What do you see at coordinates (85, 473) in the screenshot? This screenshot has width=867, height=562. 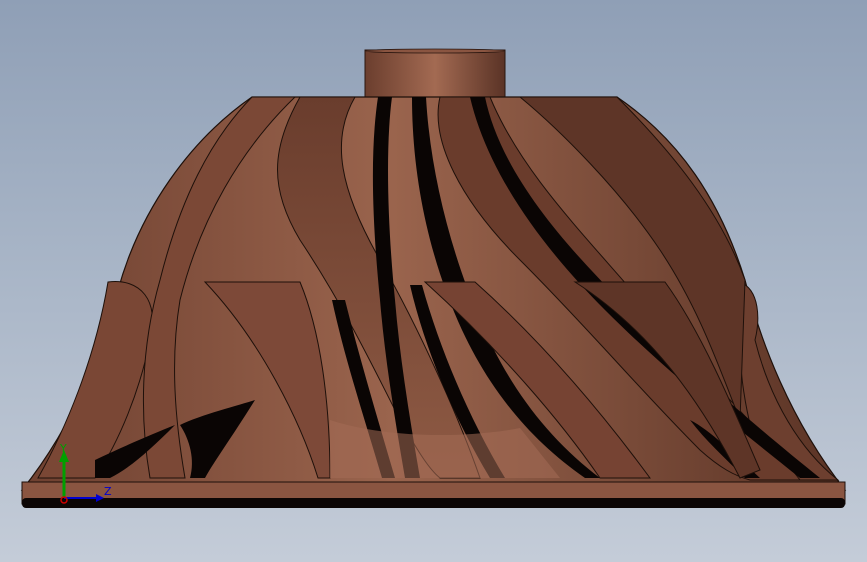 I see `coordinate-triad: Y Z` at bounding box center [85, 473].